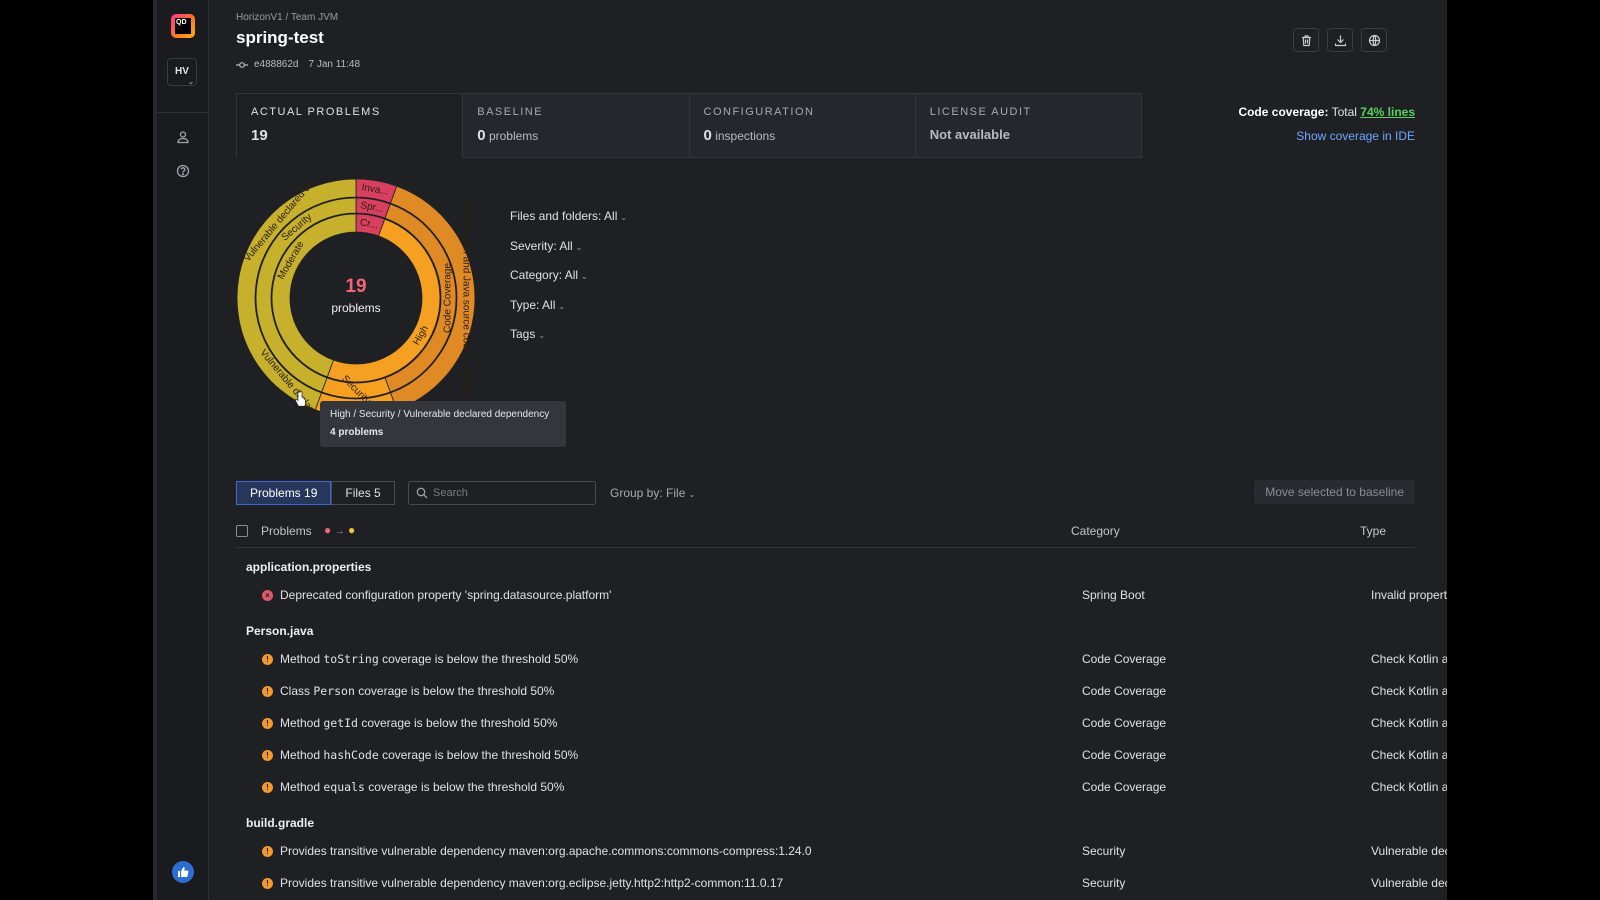 The height and width of the screenshot is (900, 1600). I want to click on tab-value: 0, so click(707, 135).